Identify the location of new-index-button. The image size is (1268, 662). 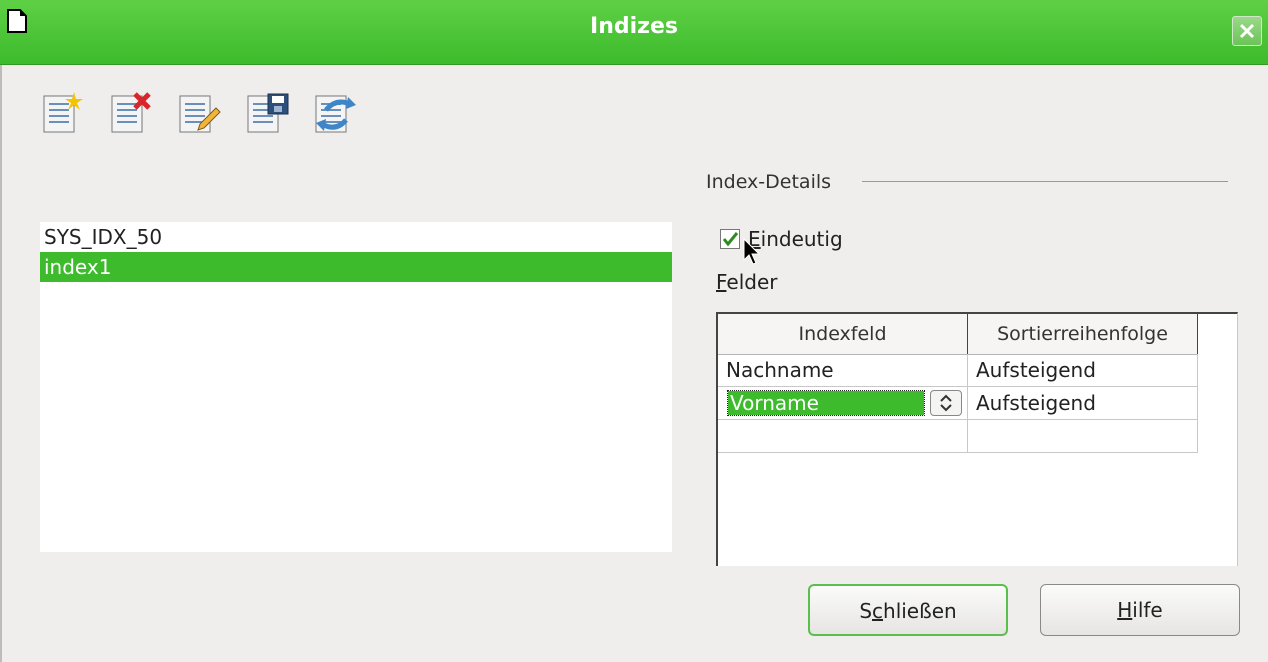
(63, 113).